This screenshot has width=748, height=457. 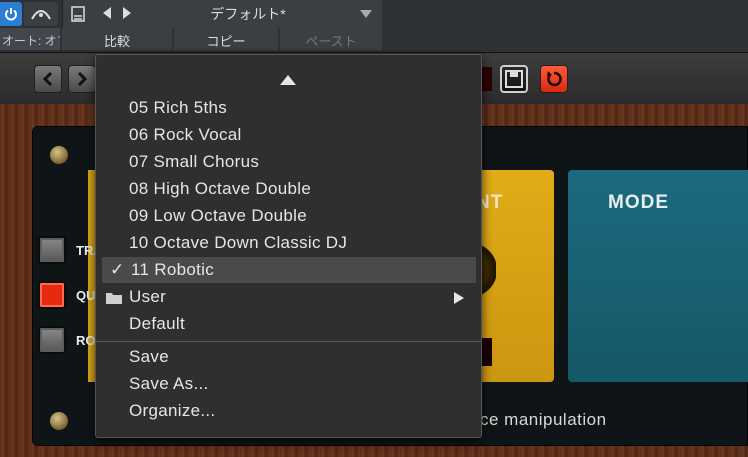 I want to click on plugin-prev-button, so click(x=48, y=79).